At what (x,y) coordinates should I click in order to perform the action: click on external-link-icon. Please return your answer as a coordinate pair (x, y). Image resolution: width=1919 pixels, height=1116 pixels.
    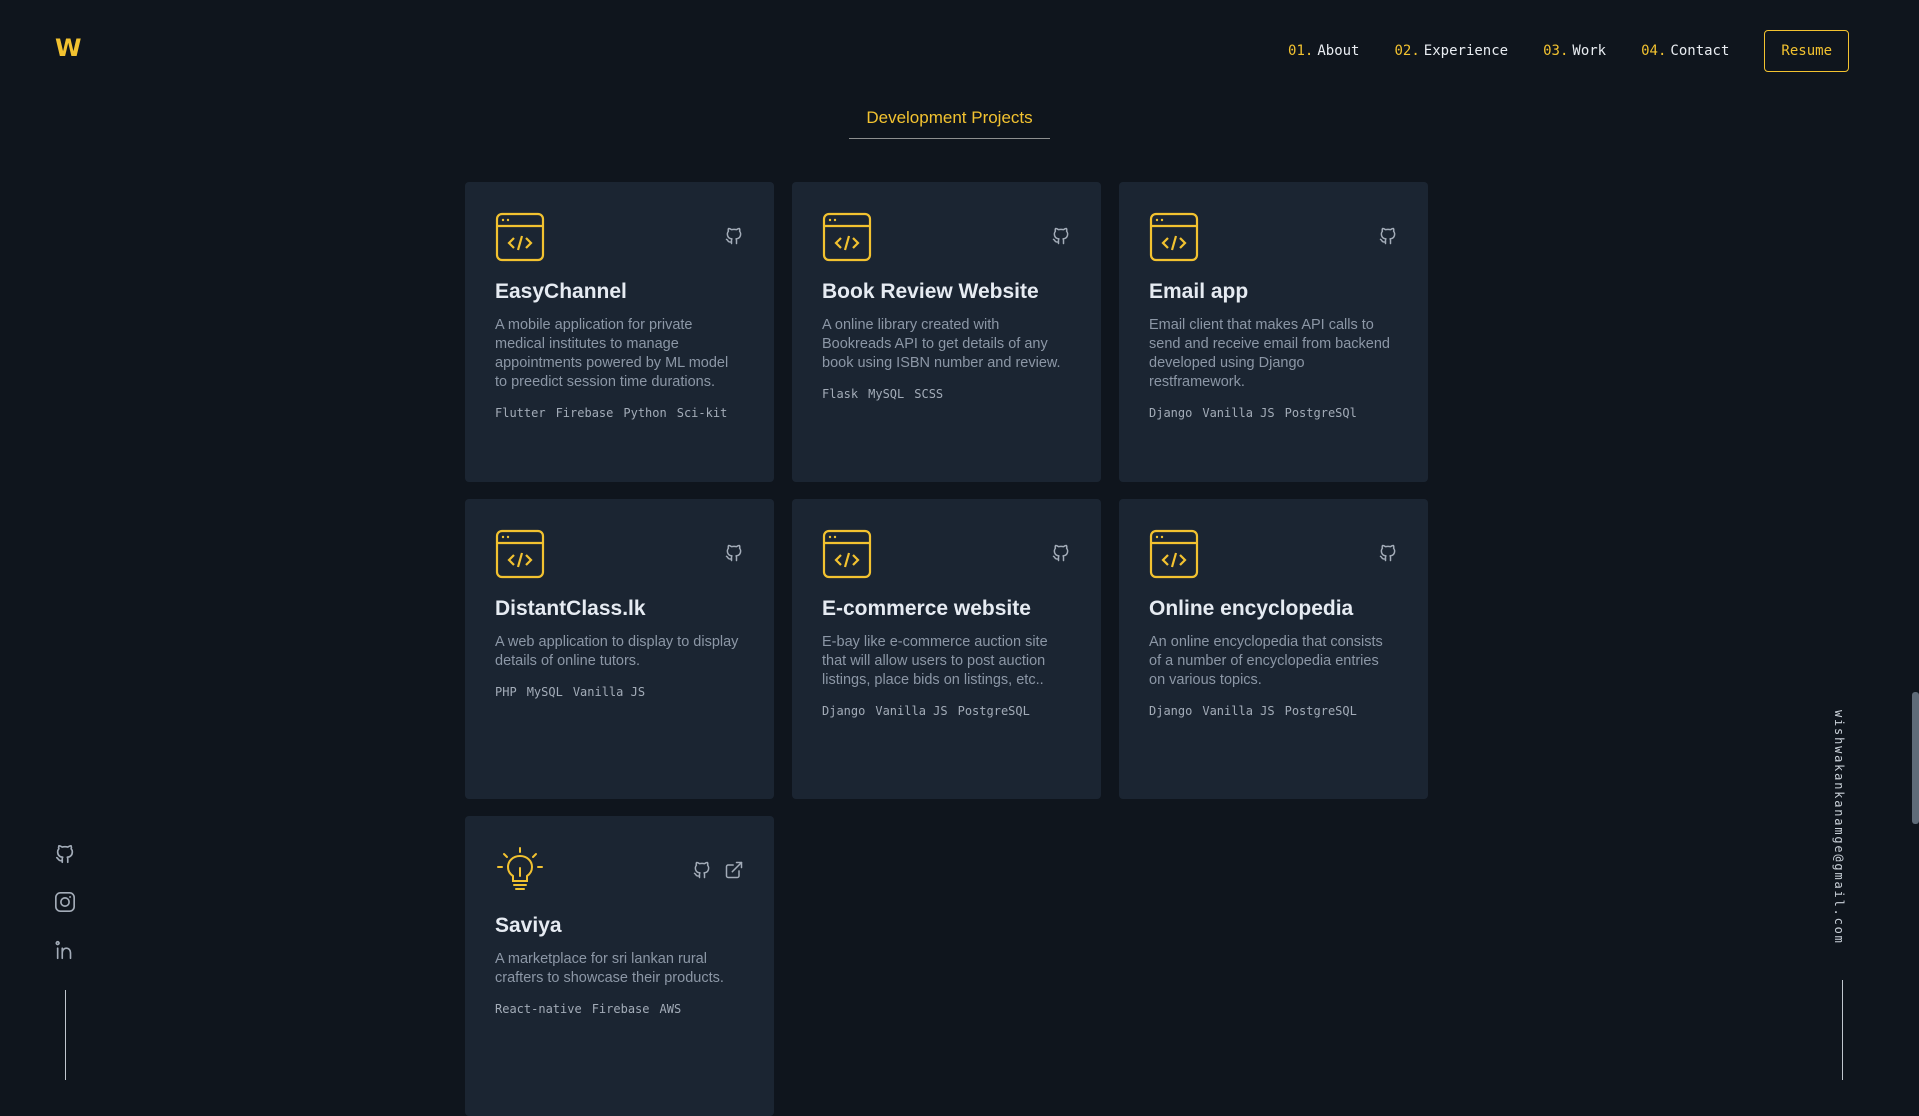
    Looking at the image, I should click on (734, 870).